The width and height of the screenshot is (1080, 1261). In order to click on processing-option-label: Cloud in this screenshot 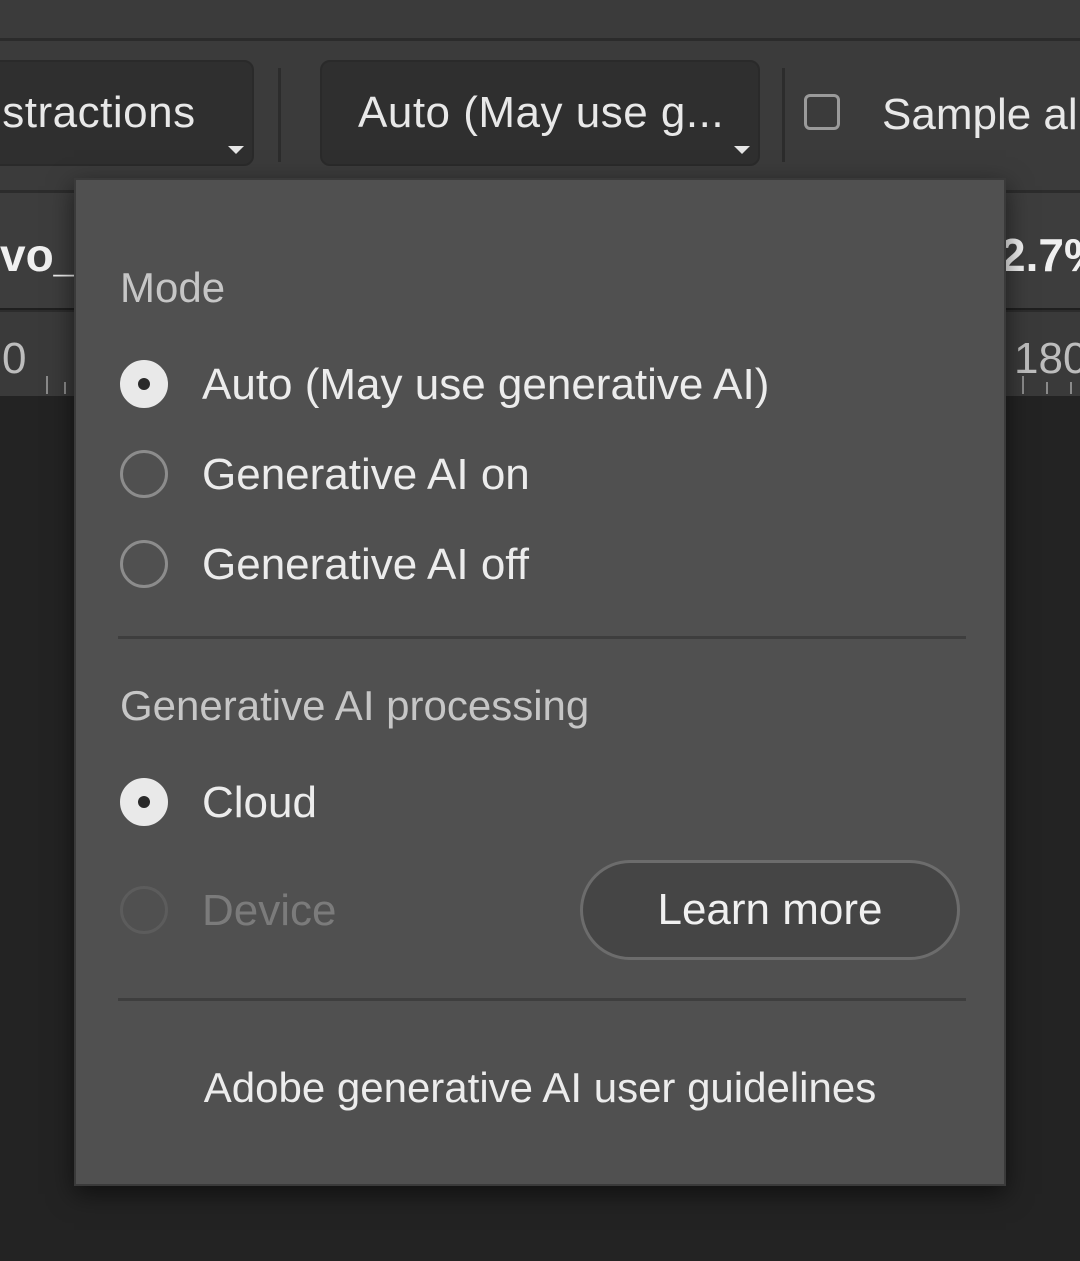, I will do `click(259, 802)`.